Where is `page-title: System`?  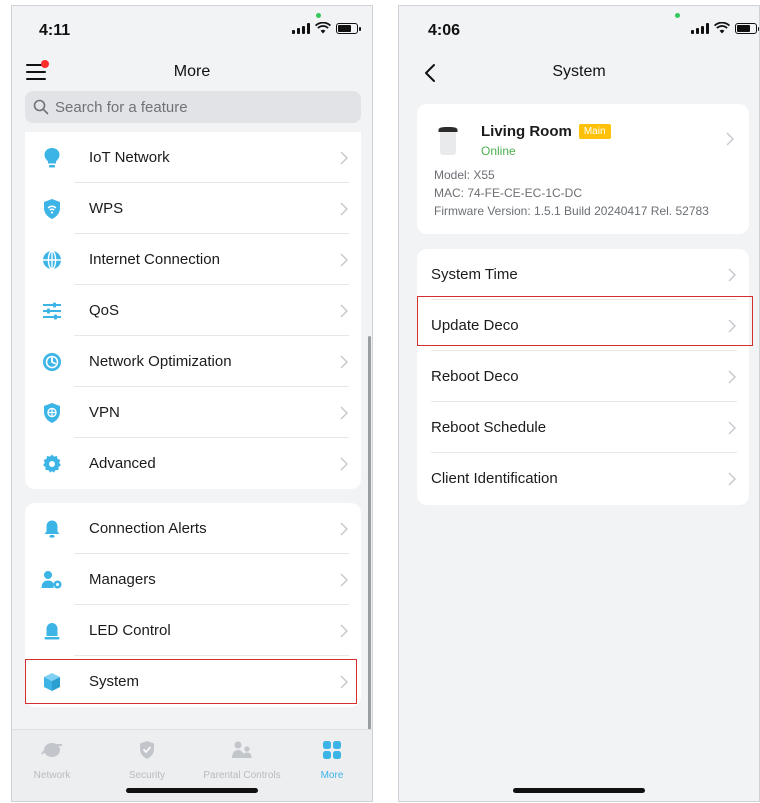
page-title: System is located at coordinates (579, 71).